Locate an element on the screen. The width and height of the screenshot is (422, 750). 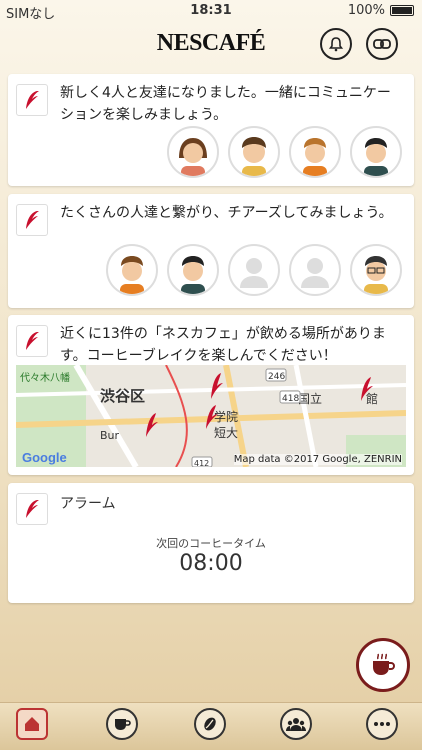
app-header: NESCAFÉ is located at coordinates (211, 45).